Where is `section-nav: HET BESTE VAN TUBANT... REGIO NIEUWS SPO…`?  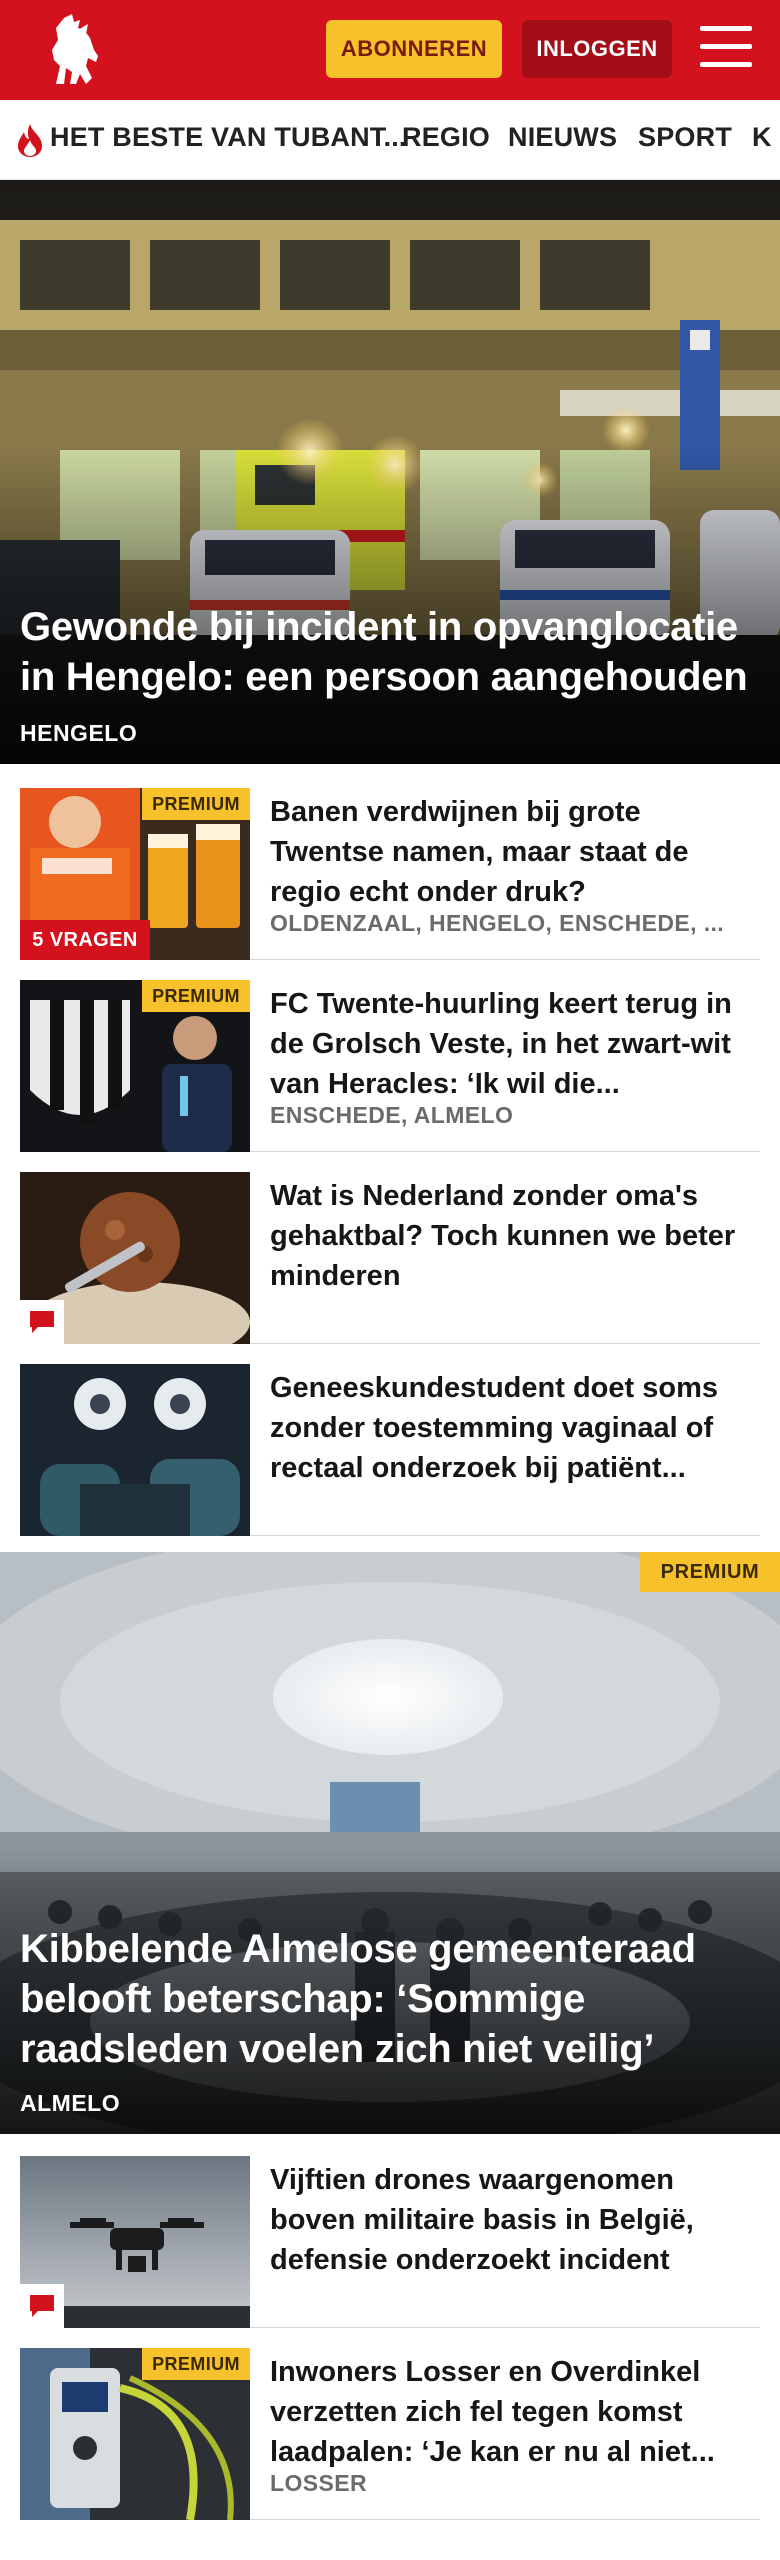
section-nav: HET BESTE VAN TUBANT... REGIO NIEUWS SPO… is located at coordinates (390, 140).